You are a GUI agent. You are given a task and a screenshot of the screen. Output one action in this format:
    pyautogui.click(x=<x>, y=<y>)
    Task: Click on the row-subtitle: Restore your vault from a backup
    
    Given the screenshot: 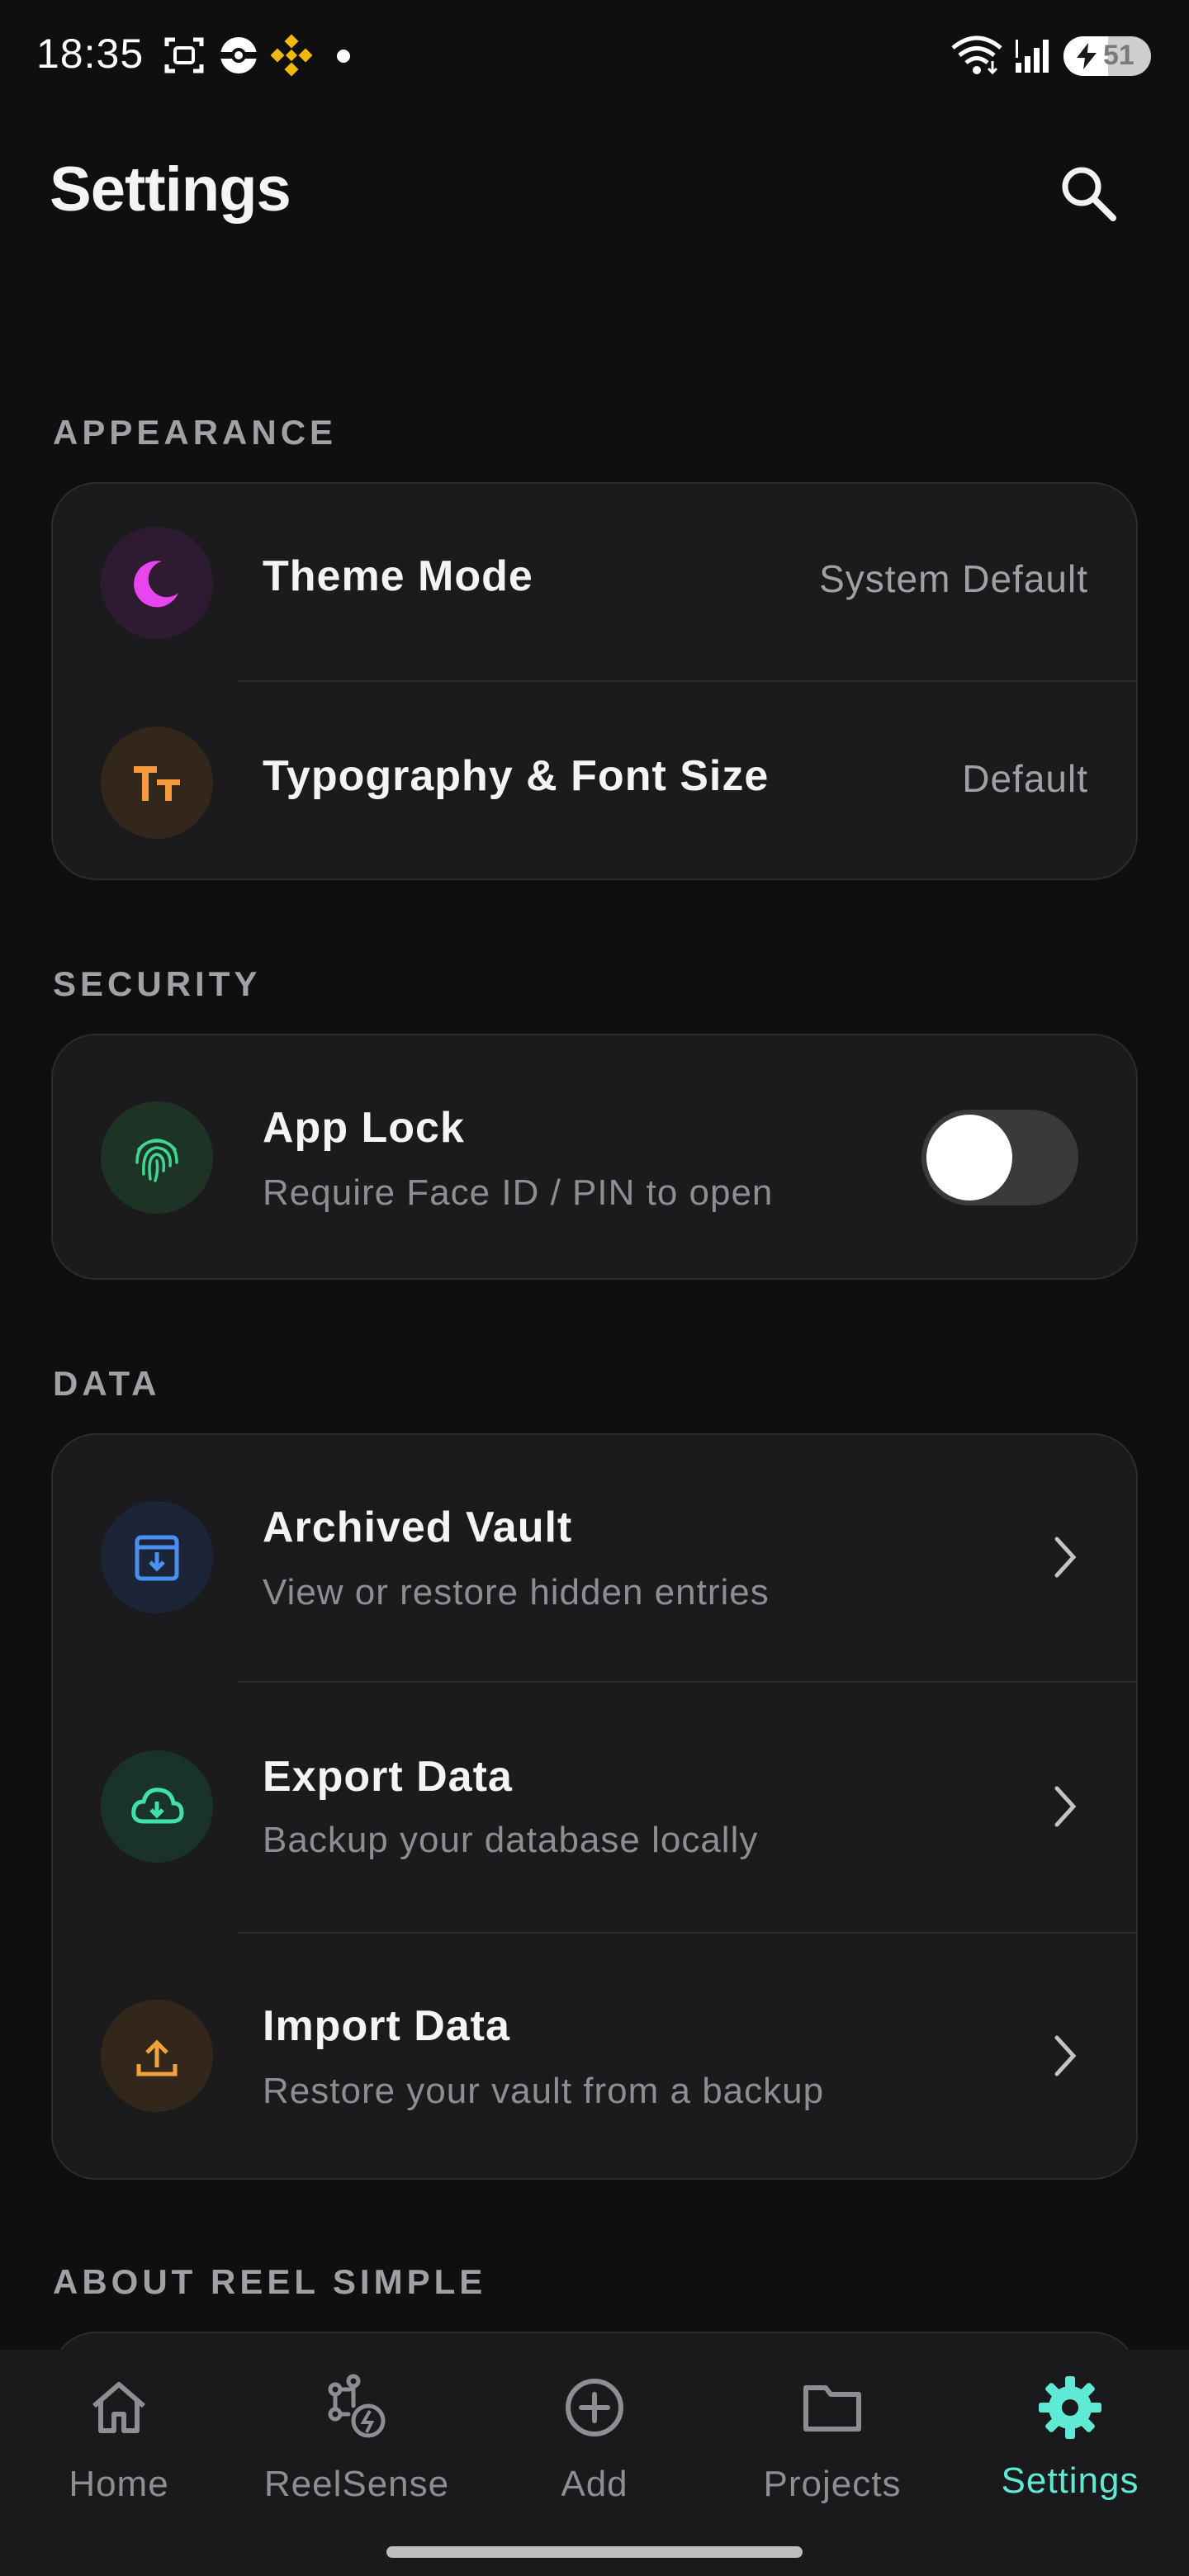 What is the action you would take?
    pyautogui.click(x=544, y=2091)
    